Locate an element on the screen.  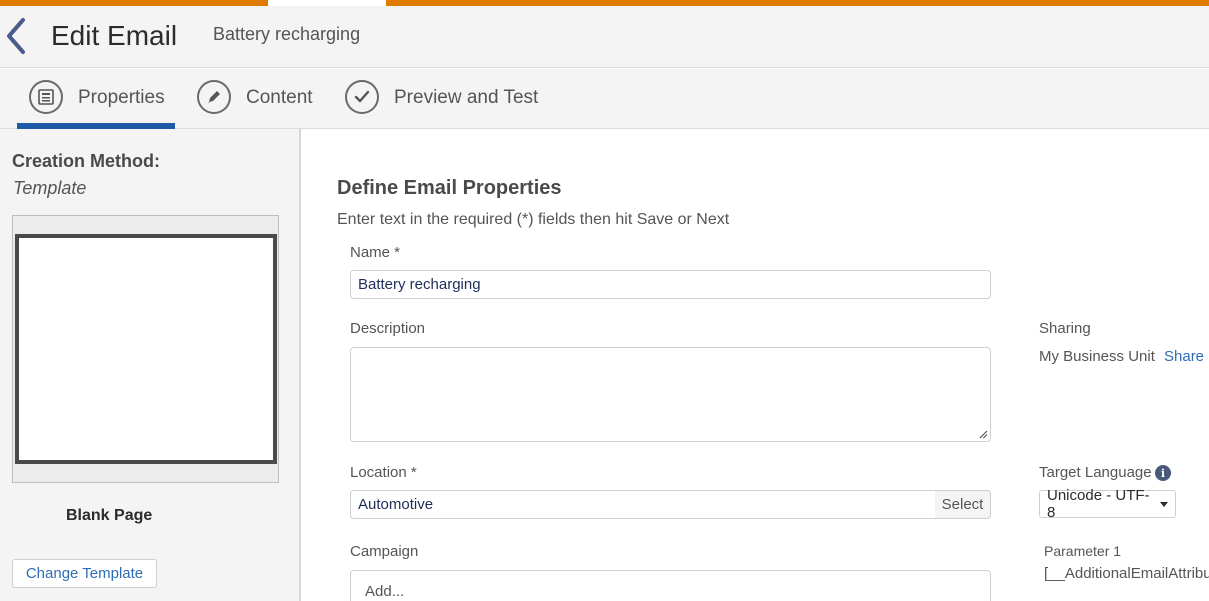
pencil-icon is located at coordinates (214, 97).